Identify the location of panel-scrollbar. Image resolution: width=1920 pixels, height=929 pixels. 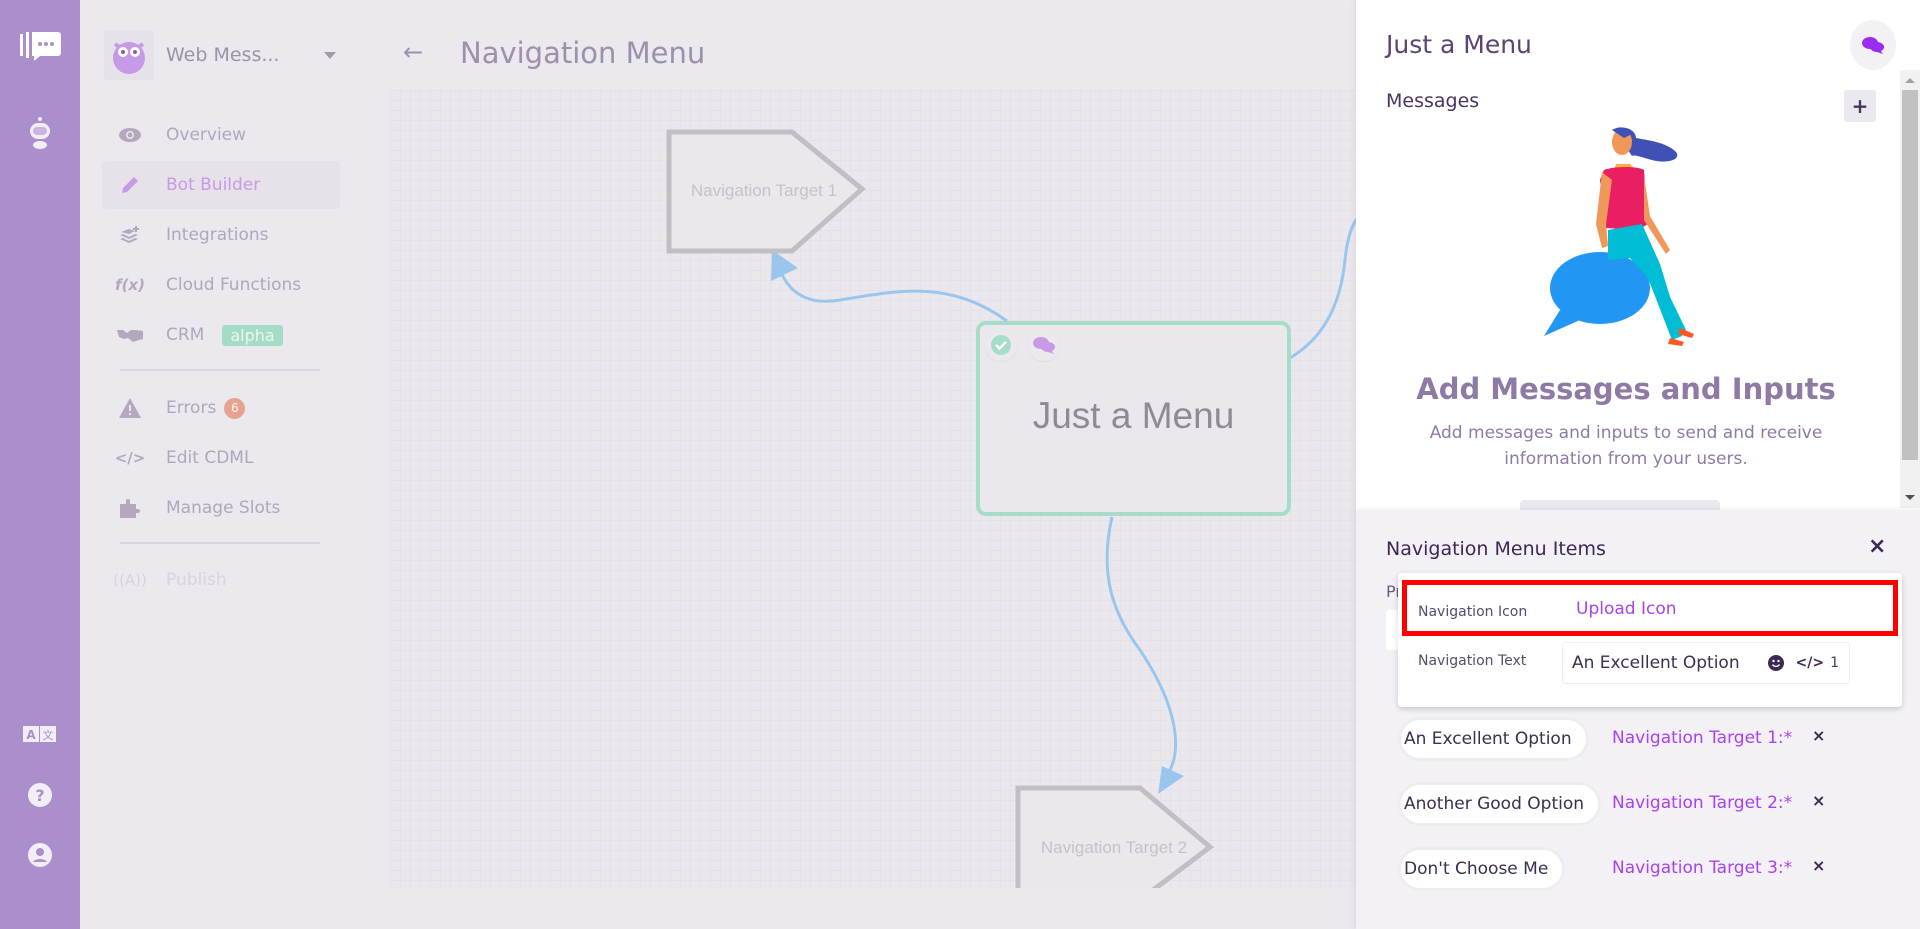
(1910, 289).